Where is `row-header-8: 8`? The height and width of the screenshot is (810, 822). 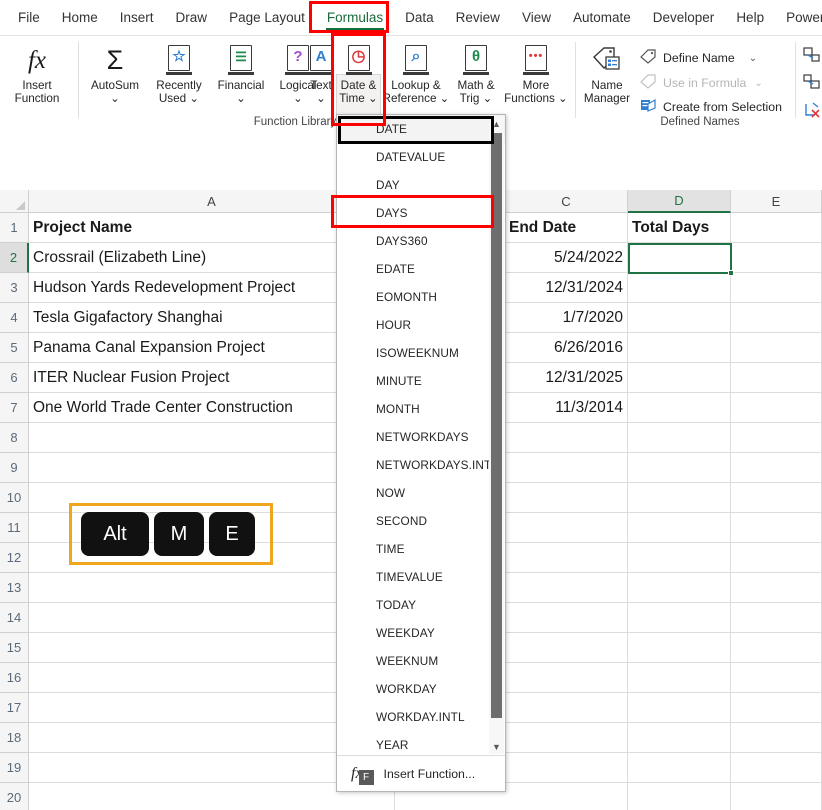 row-header-8: 8 is located at coordinates (14, 438).